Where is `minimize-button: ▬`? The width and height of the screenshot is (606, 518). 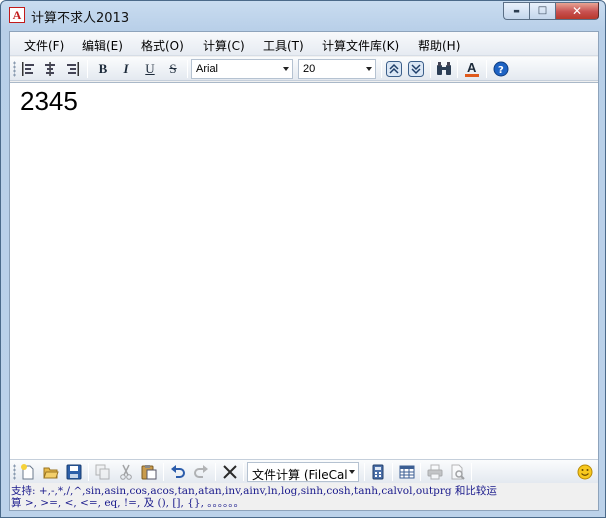
minimize-button: ▬ is located at coordinates (516, 11).